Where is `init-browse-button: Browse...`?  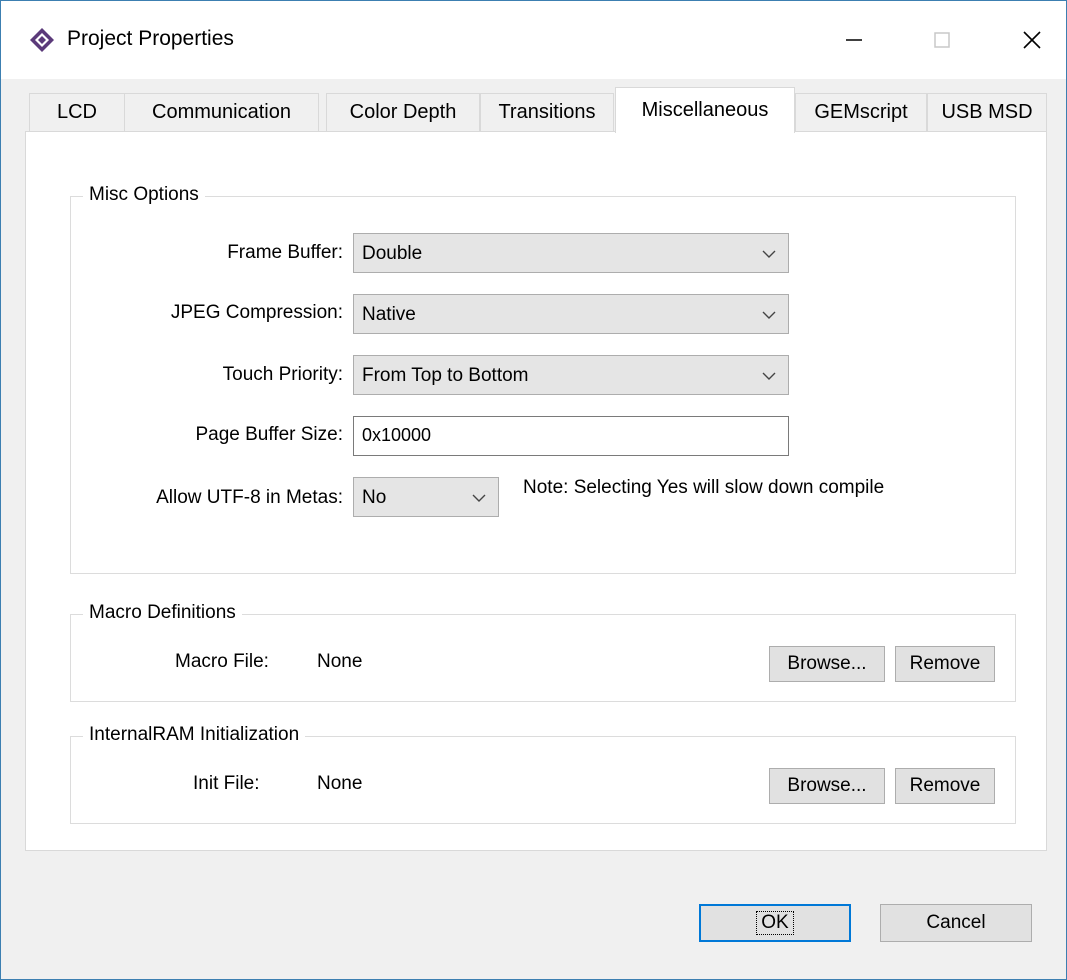 init-browse-button: Browse... is located at coordinates (827, 786).